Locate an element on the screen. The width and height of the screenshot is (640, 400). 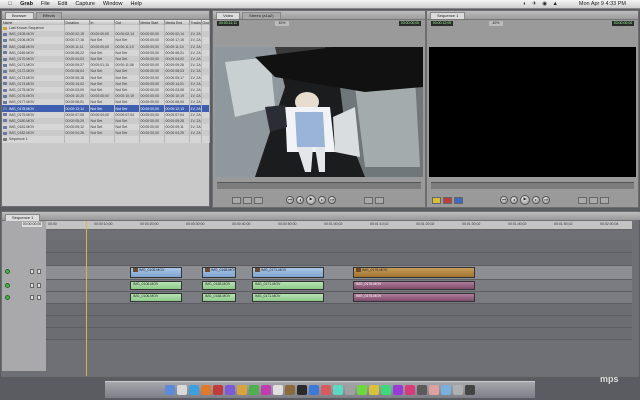
viewer-current-timecode: 00:00:00;00 is located at coordinates (410, 23).